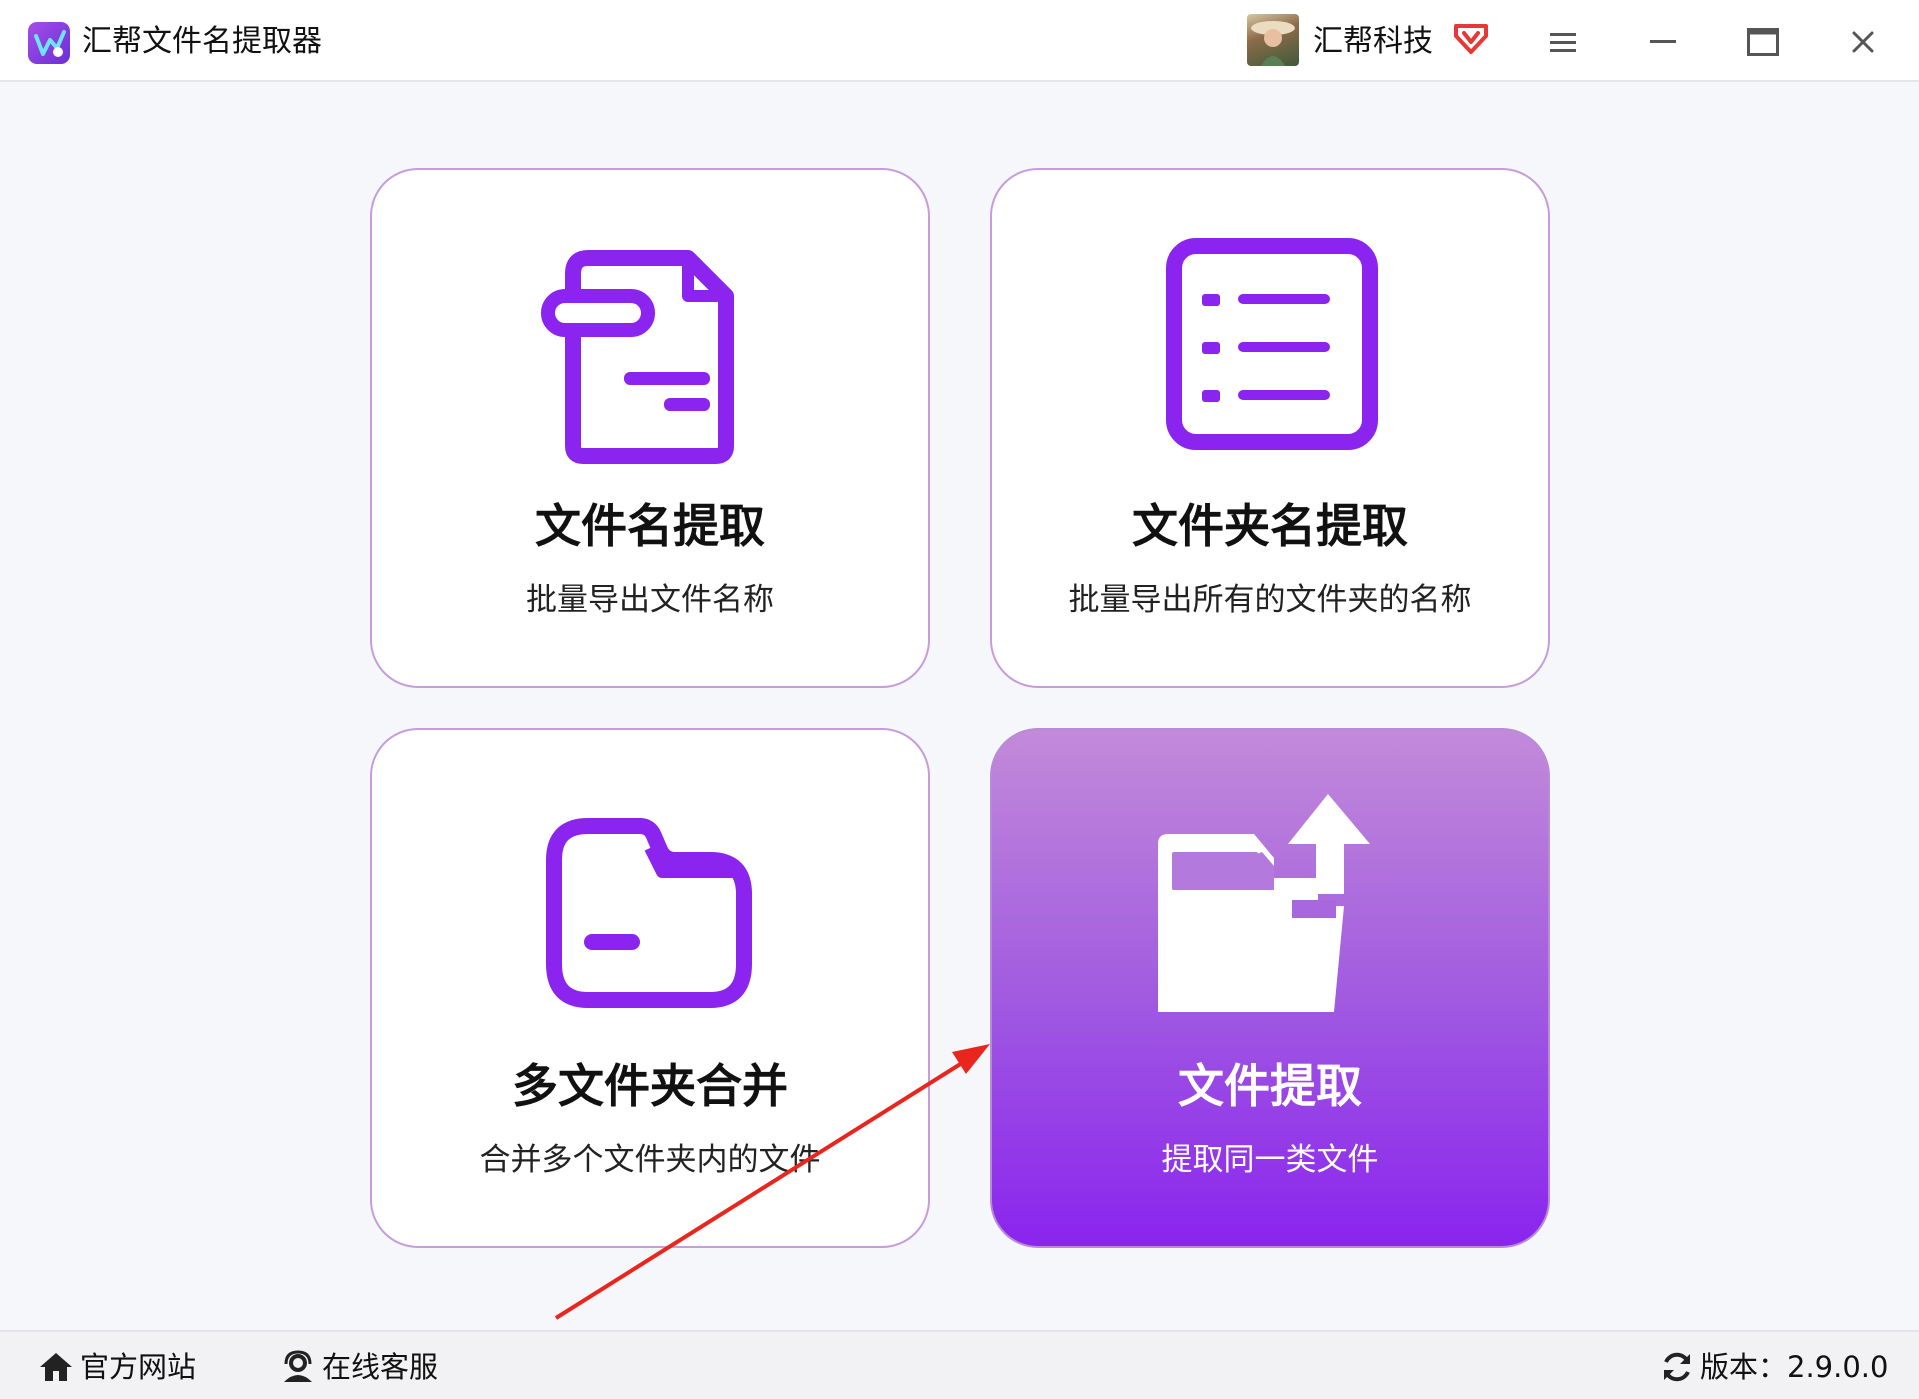 Image resolution: width=1919 pixels, height=1399 pixels. I want to click on app-logo-icon, so click(49, 43).